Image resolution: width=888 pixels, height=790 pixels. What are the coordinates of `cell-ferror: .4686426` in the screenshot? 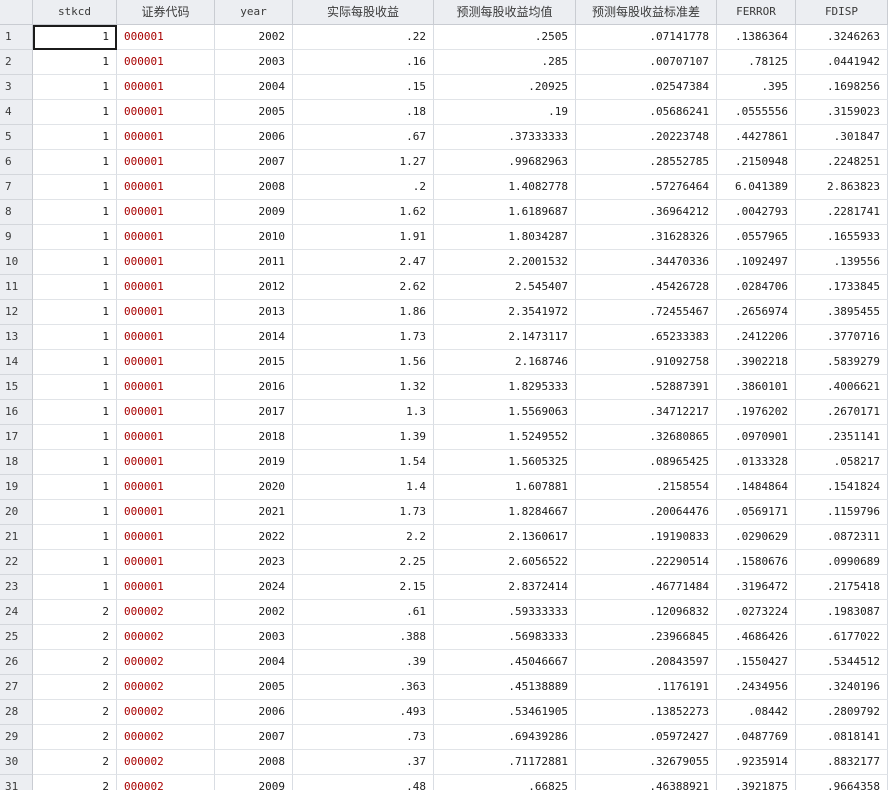 It's located at (756, 637).